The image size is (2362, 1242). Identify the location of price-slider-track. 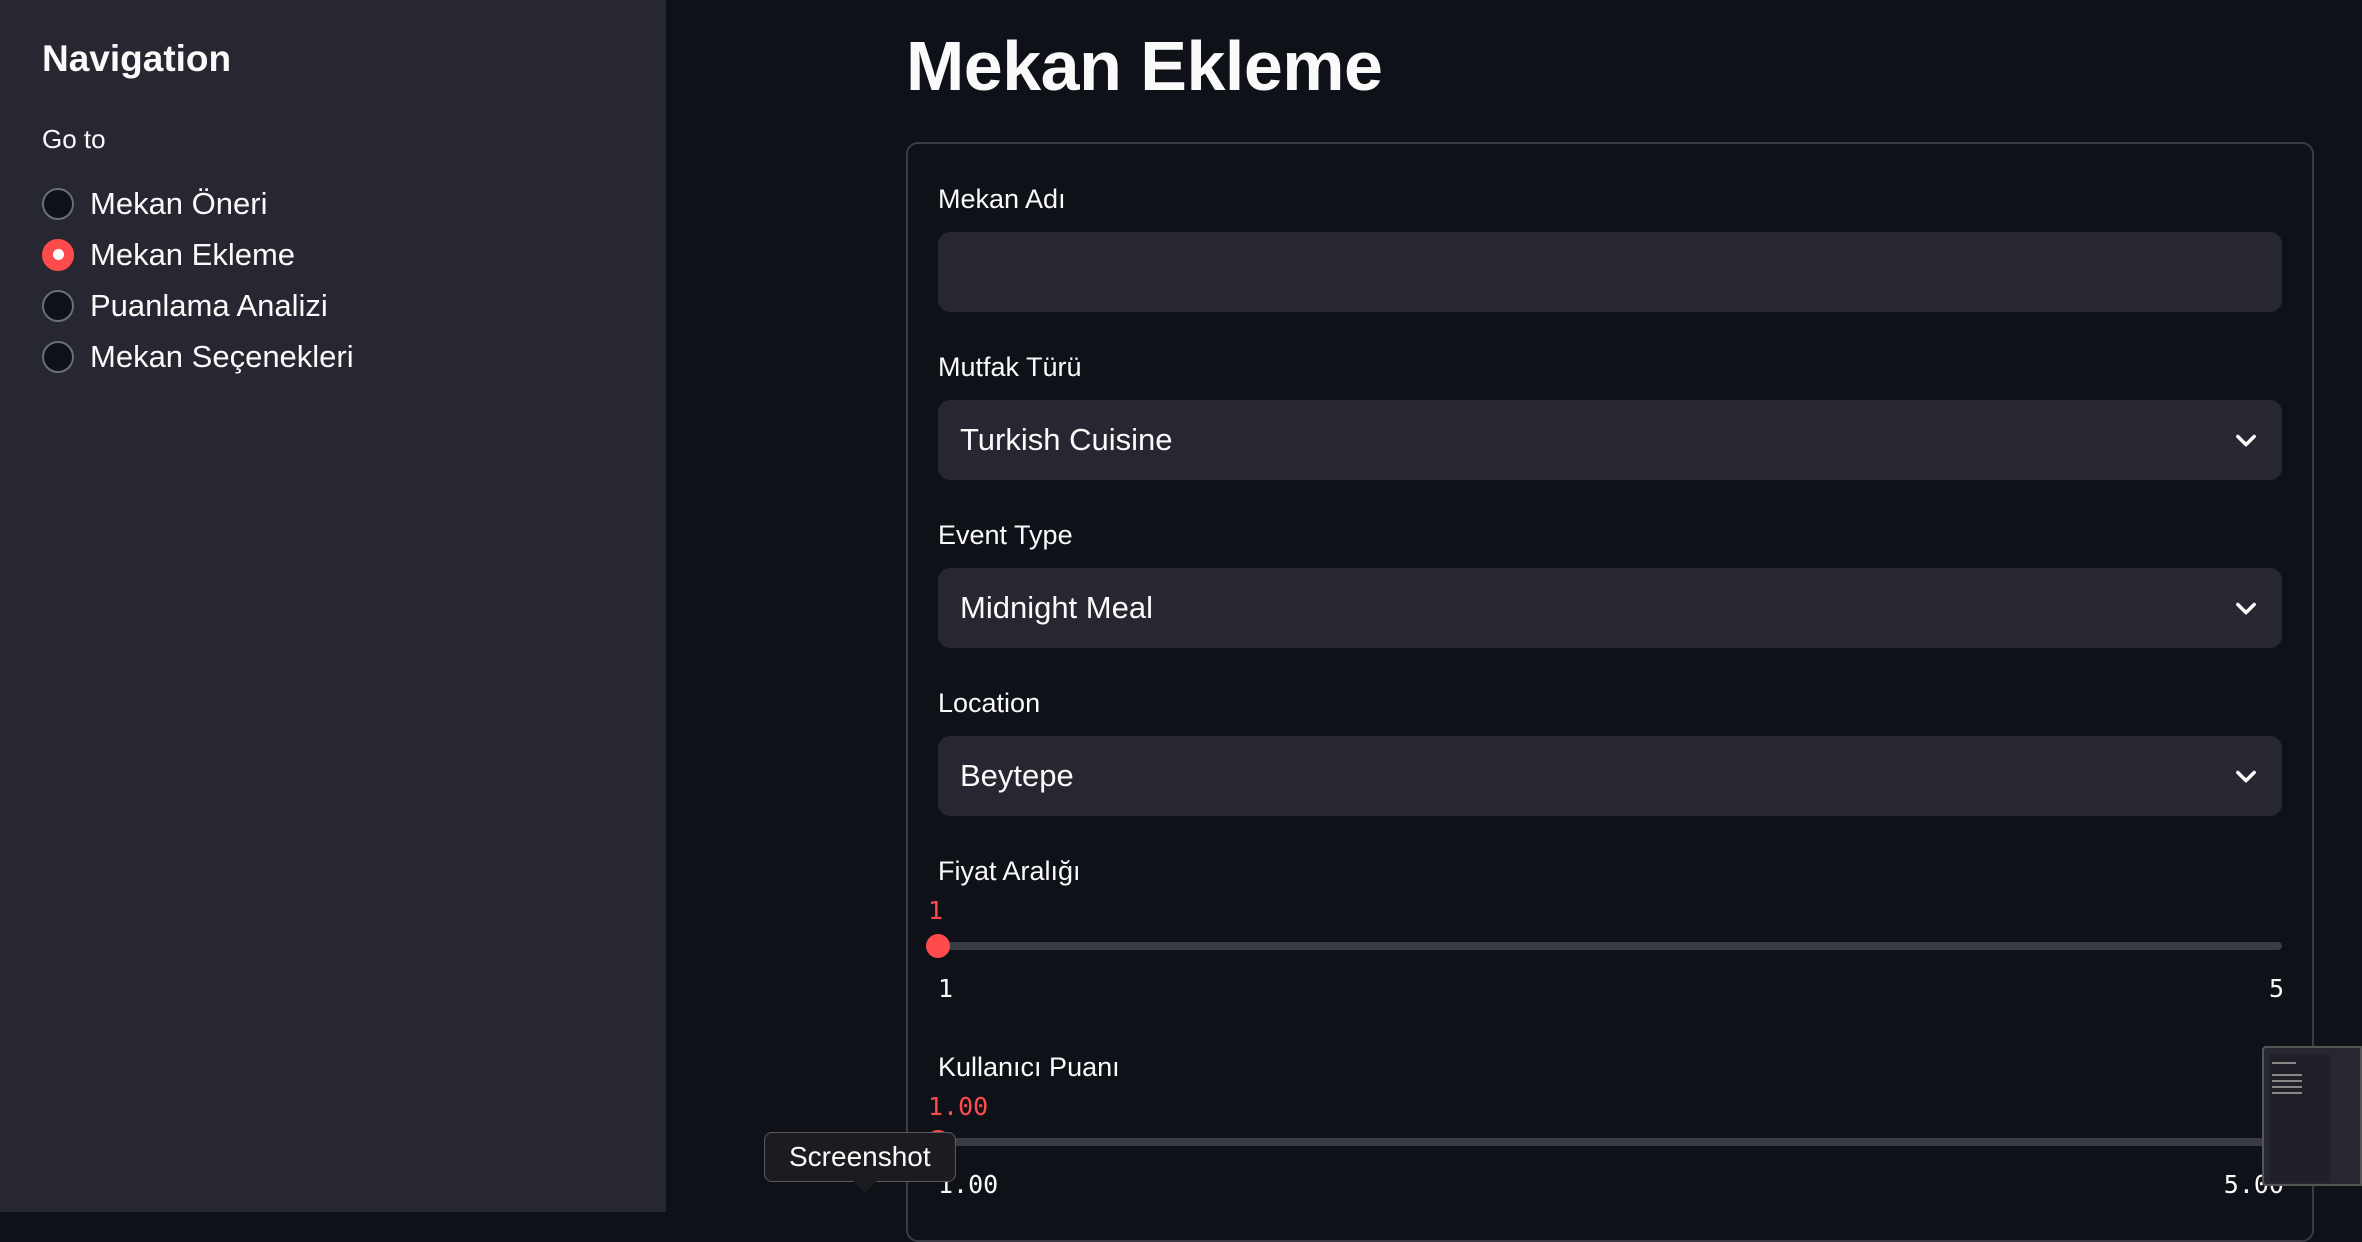
(1610, 946).